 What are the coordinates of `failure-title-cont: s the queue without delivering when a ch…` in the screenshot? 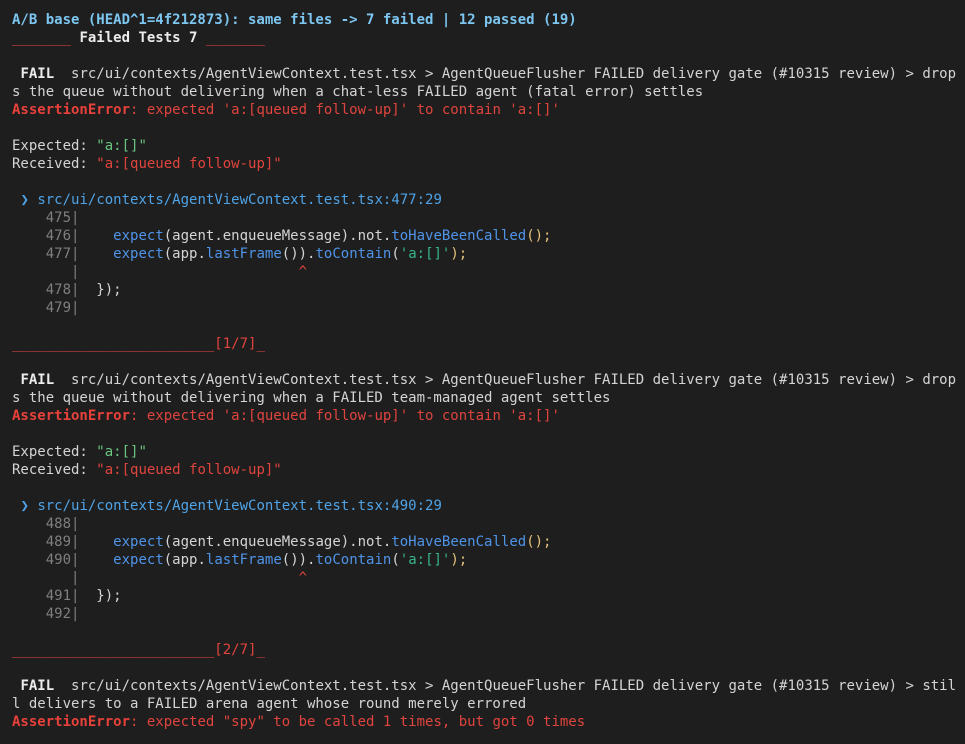 It's located at (358, 92).